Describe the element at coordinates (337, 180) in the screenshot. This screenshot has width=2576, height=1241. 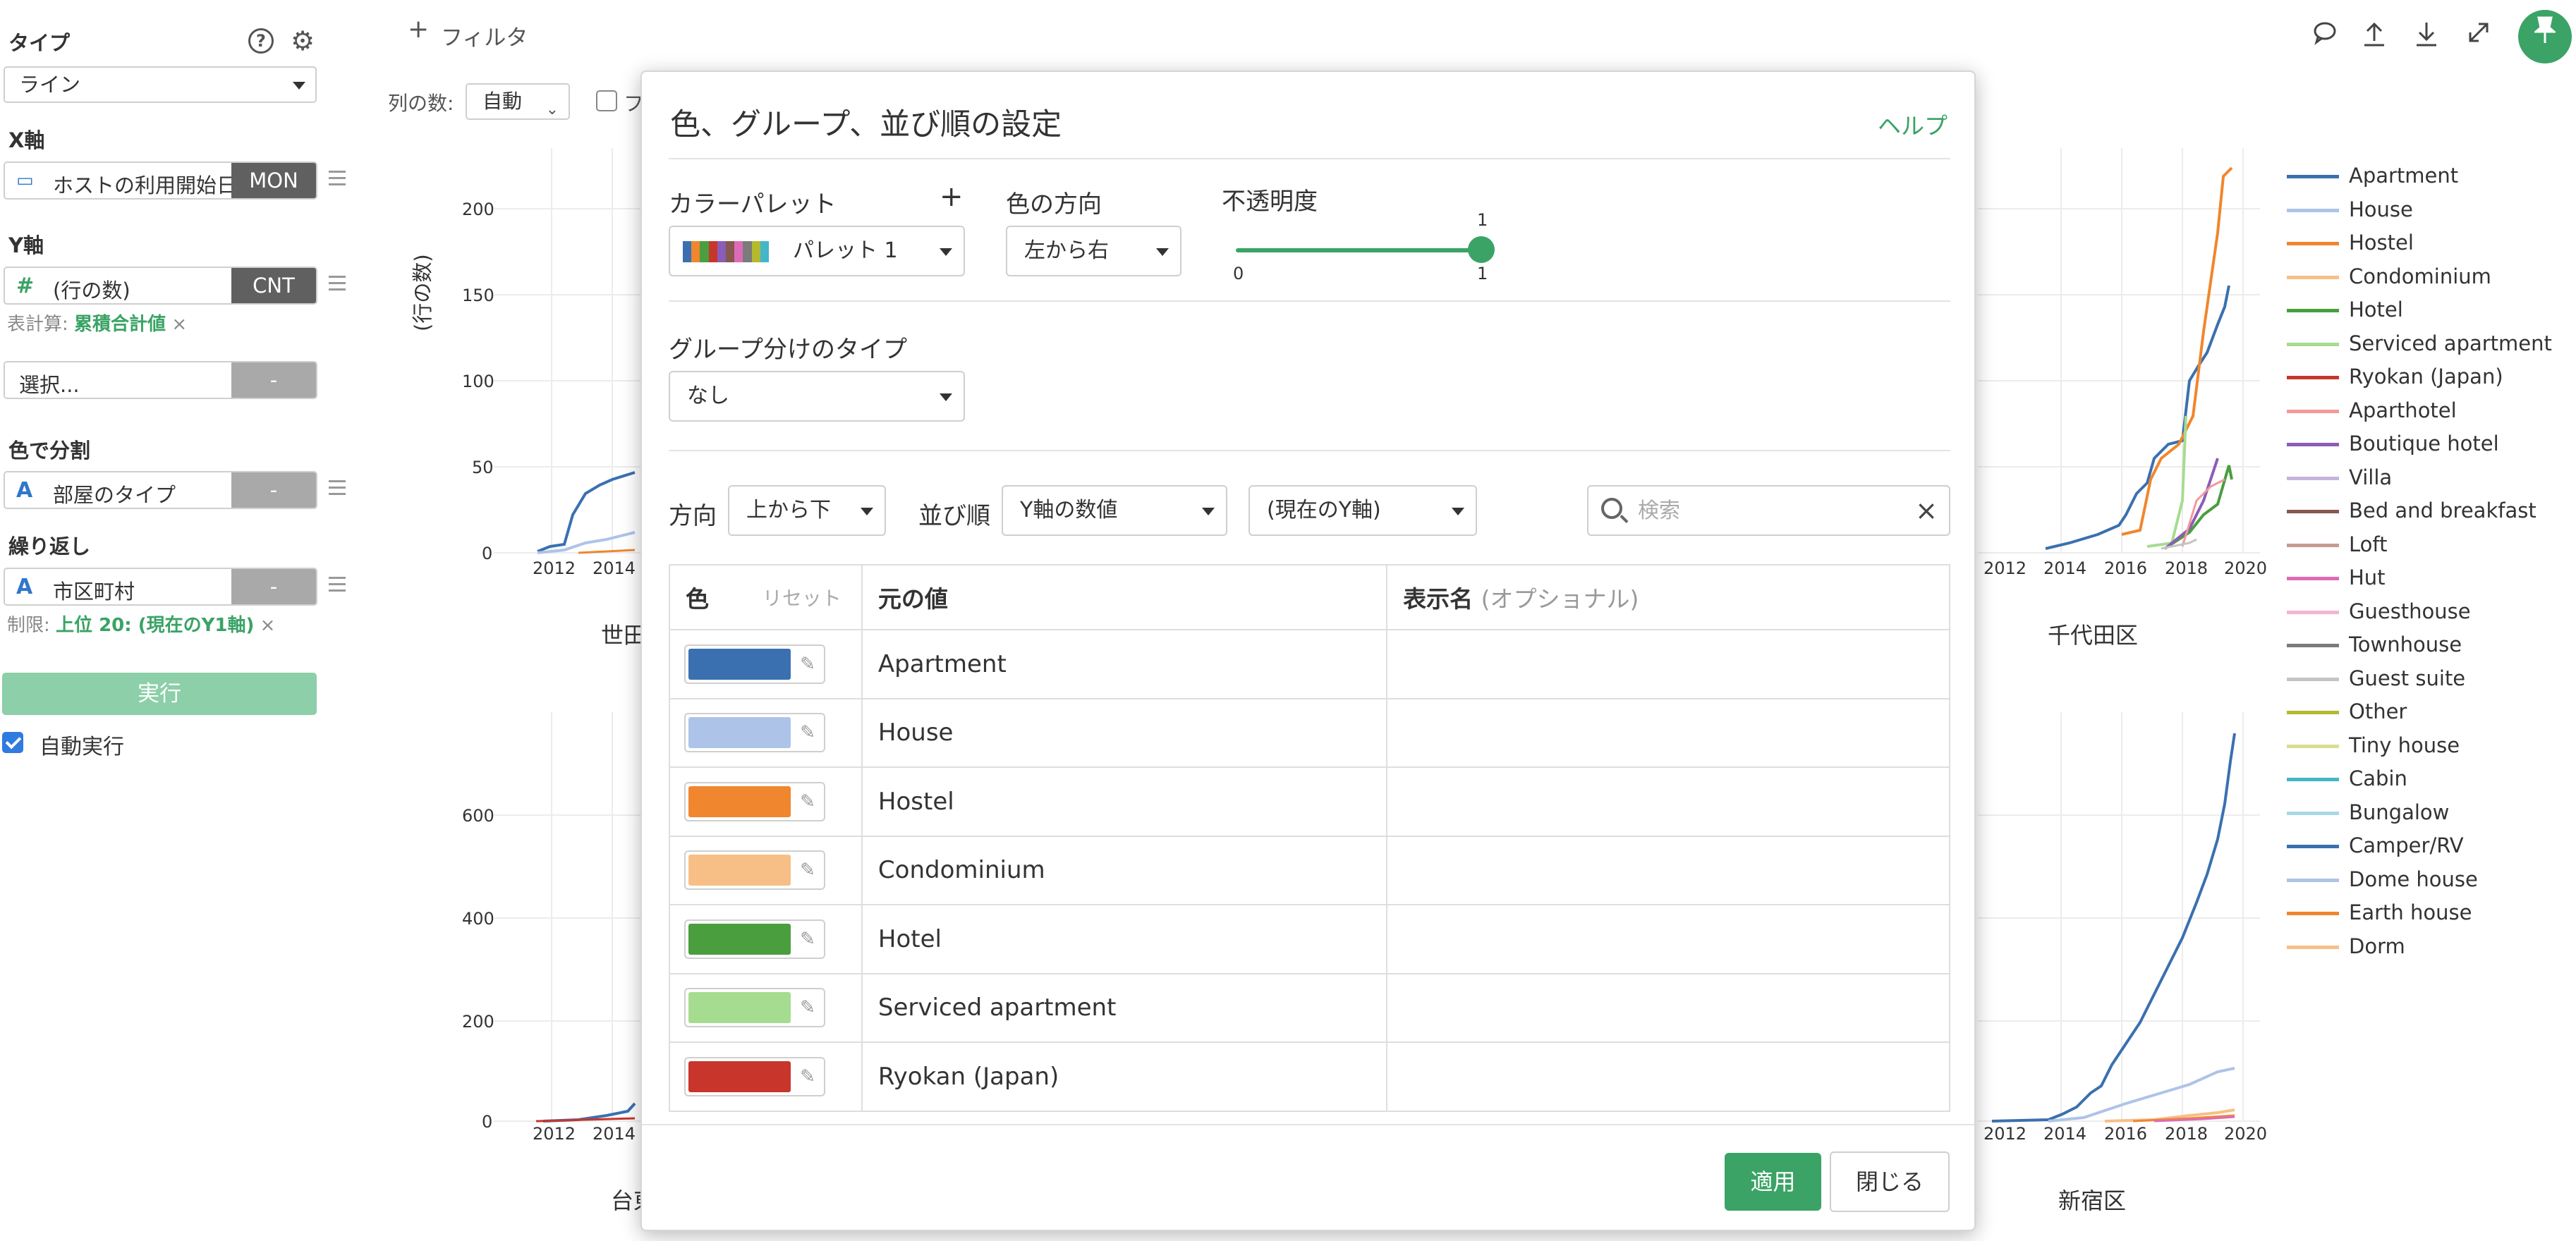
I see `xaxis-menu-icon` at that location.